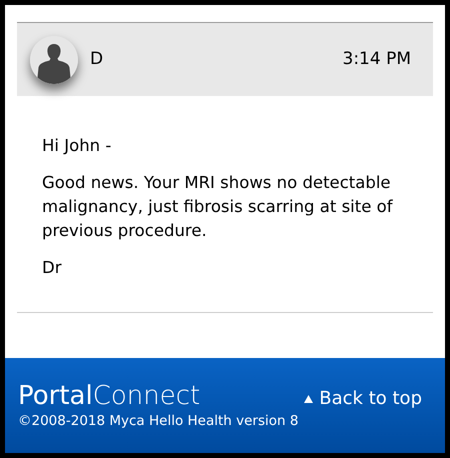 The height and width of the screenshot is (458, 450). Describe the element at coordinates (363, 398) in the screenshot. I see `back-to-top-link: Back to top` at that location.